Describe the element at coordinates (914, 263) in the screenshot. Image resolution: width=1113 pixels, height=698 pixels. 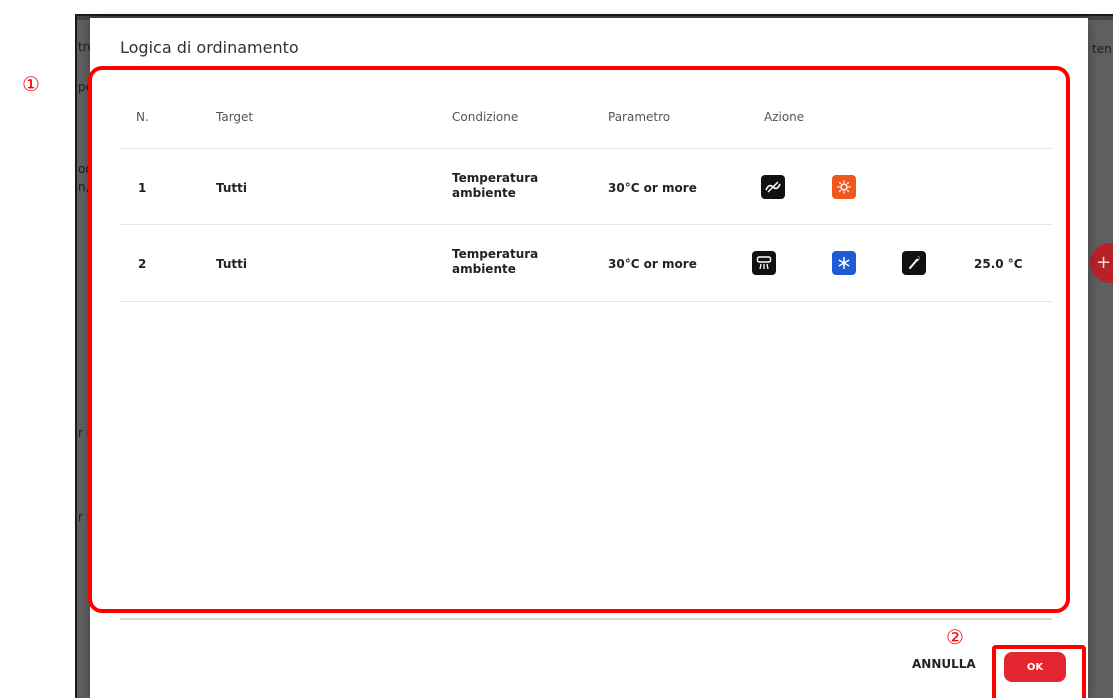
I see `temperature-setpoint-icon: 2` at that location.